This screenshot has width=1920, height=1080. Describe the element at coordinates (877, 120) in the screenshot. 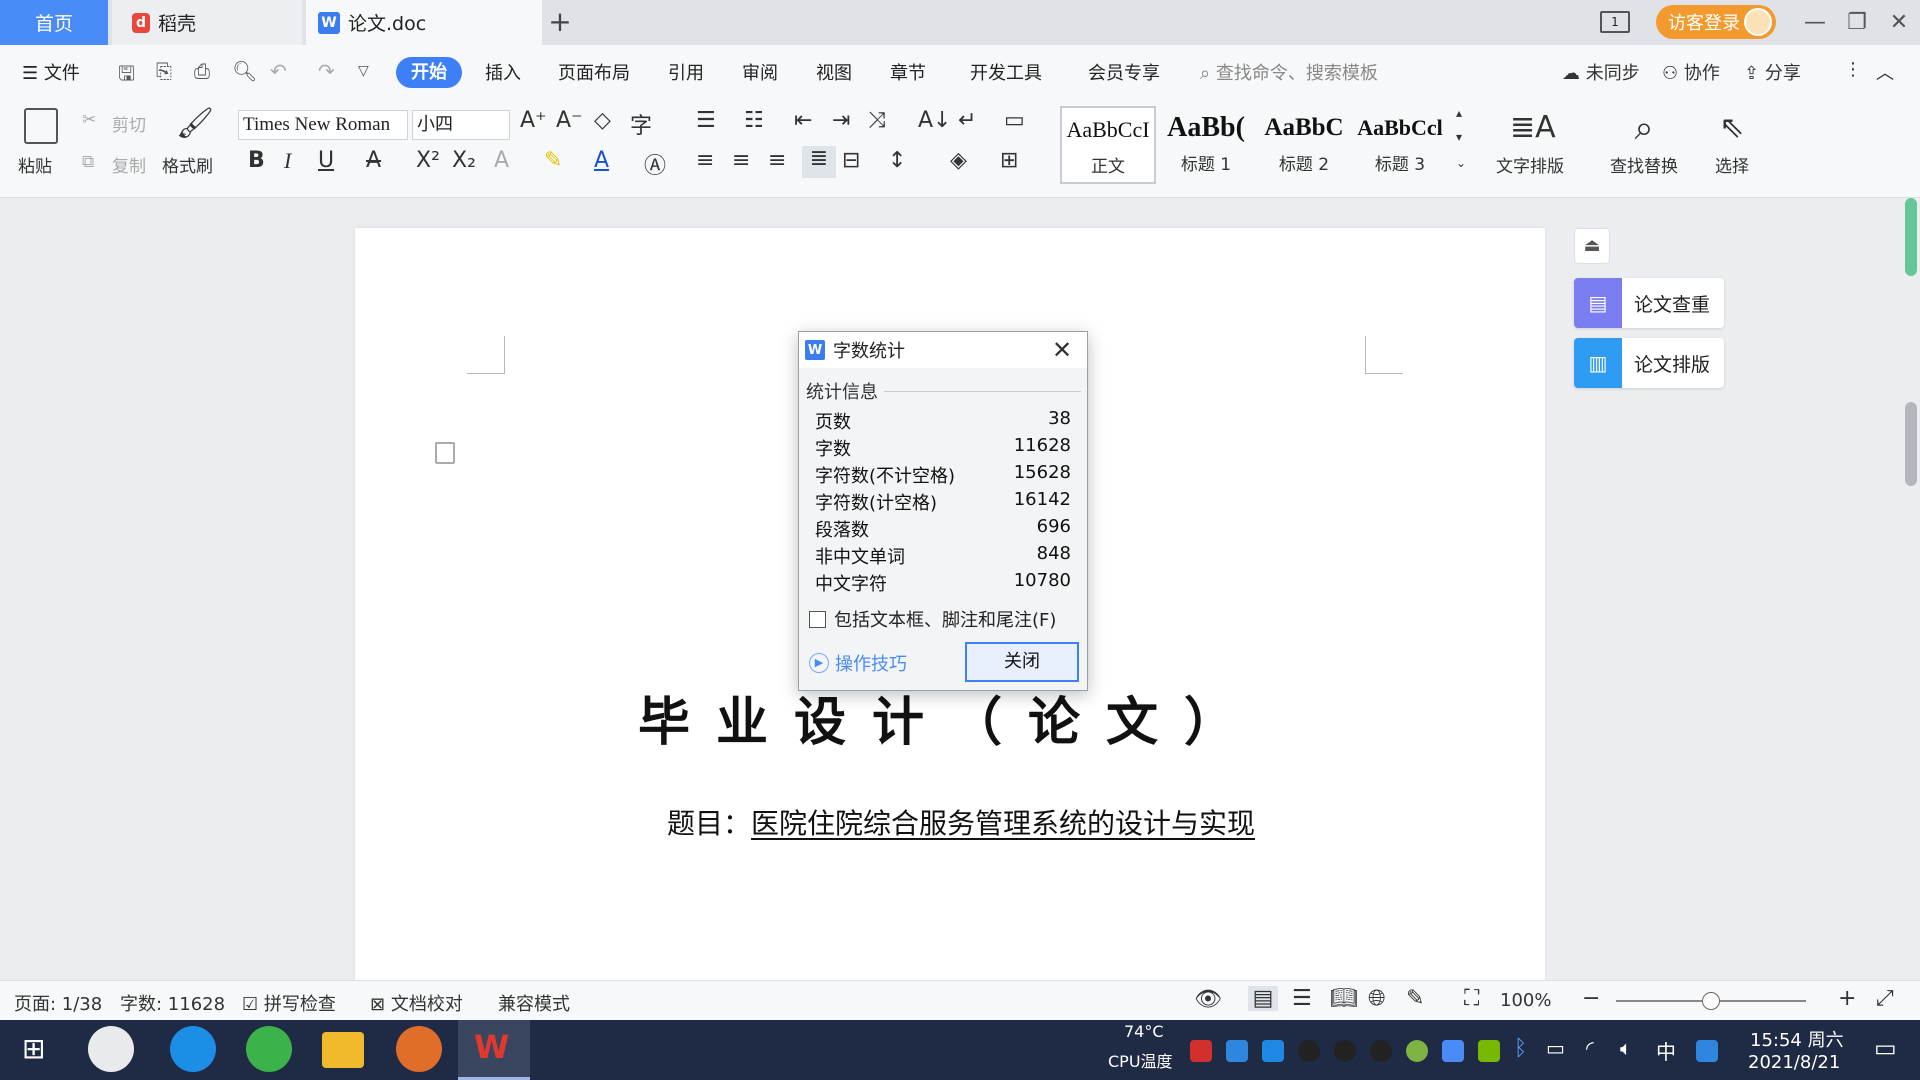

I see `chinese-layout-icon: ⤨` at that location.